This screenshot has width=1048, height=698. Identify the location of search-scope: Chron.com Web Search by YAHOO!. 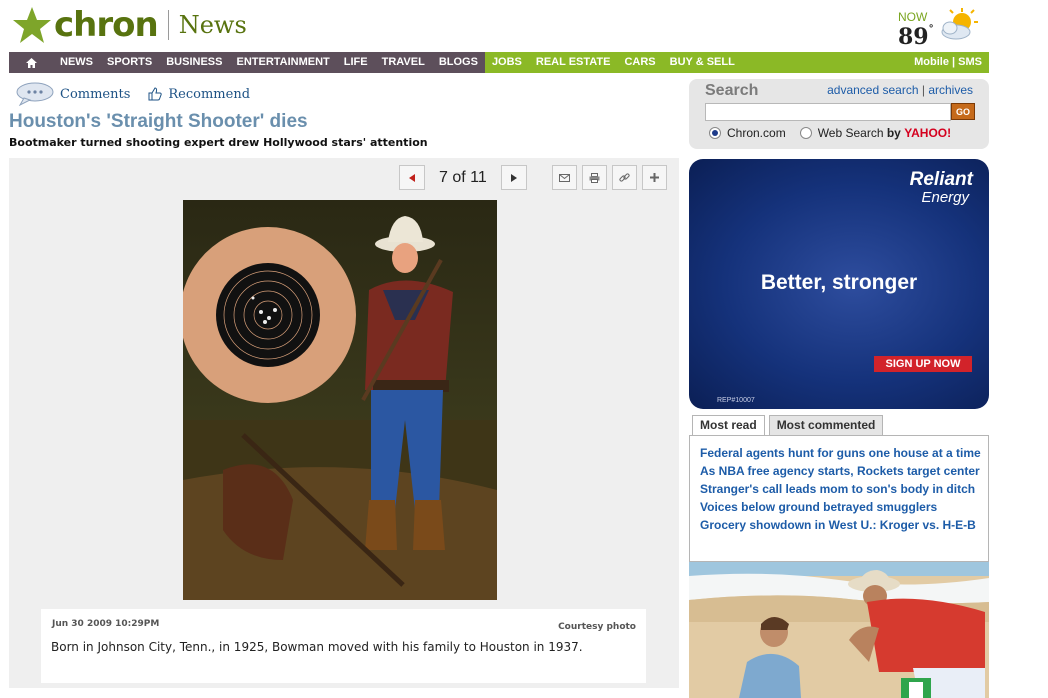
(837, 133).